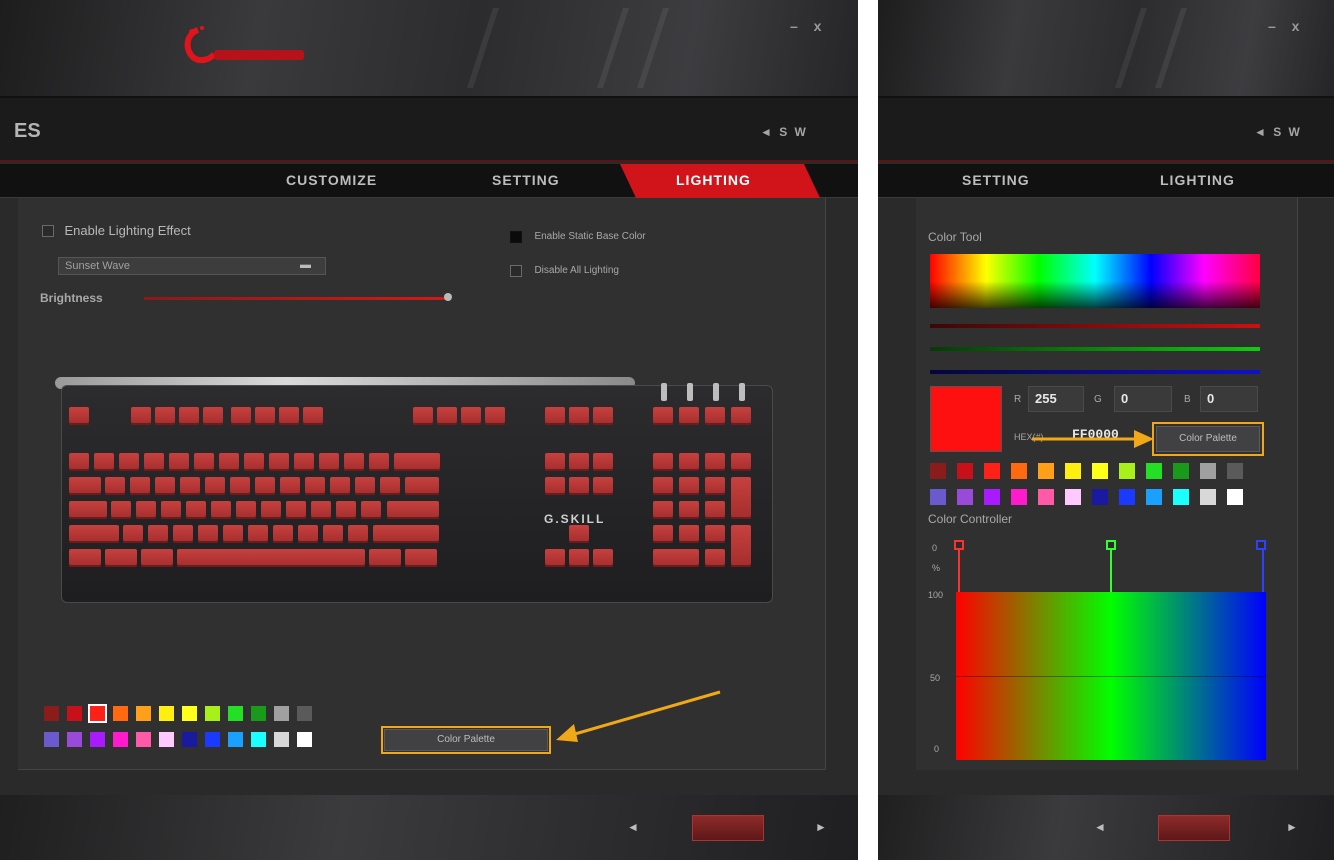 The height and width of the screenshot is (860, 1334). Describe the element at coordinates (192, 266) in the screenshot. I see `effect-dropdown: Sunset Wave ▬` at that location.